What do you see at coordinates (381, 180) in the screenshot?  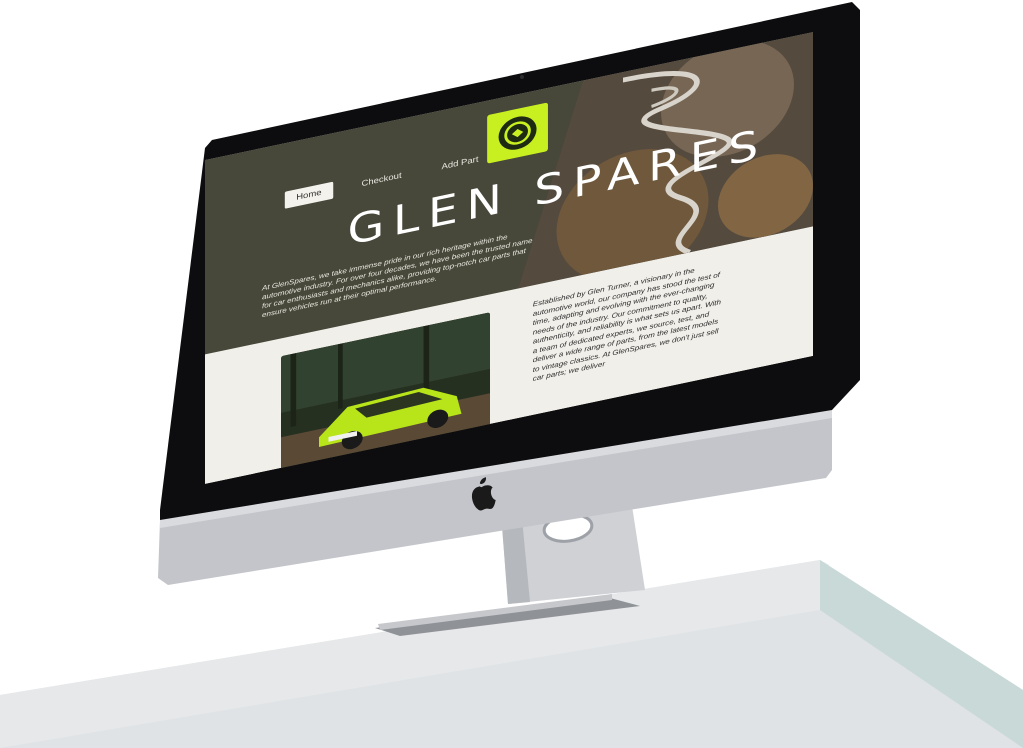 I see `nav-checkout-link: Checkout` at bounding box center [381, 180].